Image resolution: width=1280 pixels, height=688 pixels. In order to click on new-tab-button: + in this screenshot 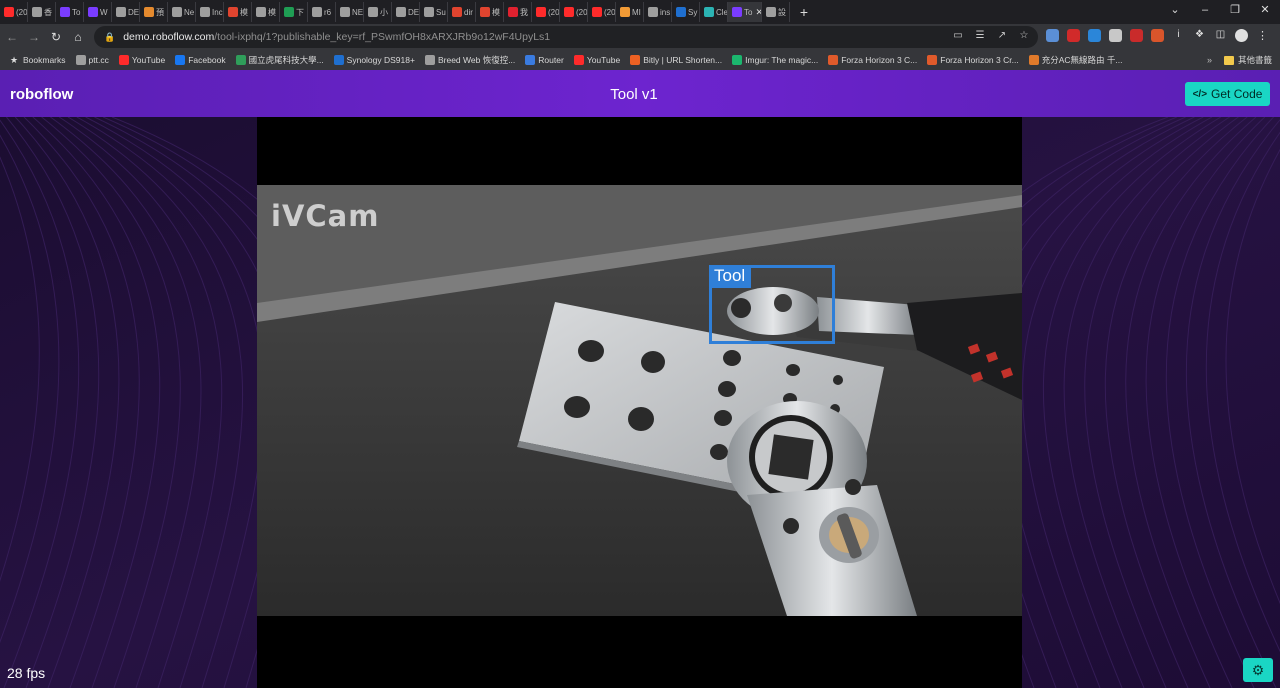, I will do `click(804, 12)`.